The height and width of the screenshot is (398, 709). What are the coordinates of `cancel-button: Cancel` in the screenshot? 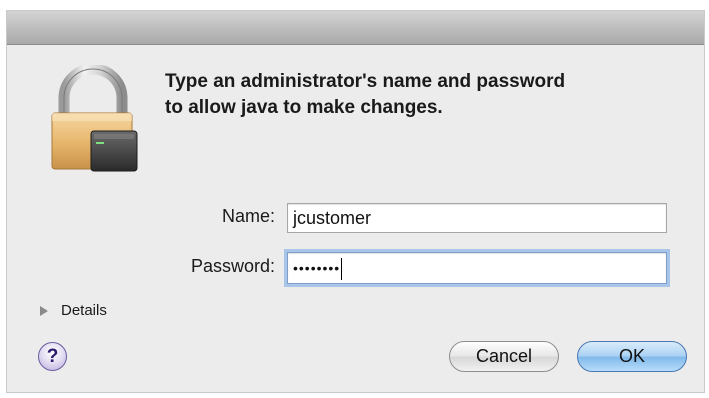 It's located at (504, 356).